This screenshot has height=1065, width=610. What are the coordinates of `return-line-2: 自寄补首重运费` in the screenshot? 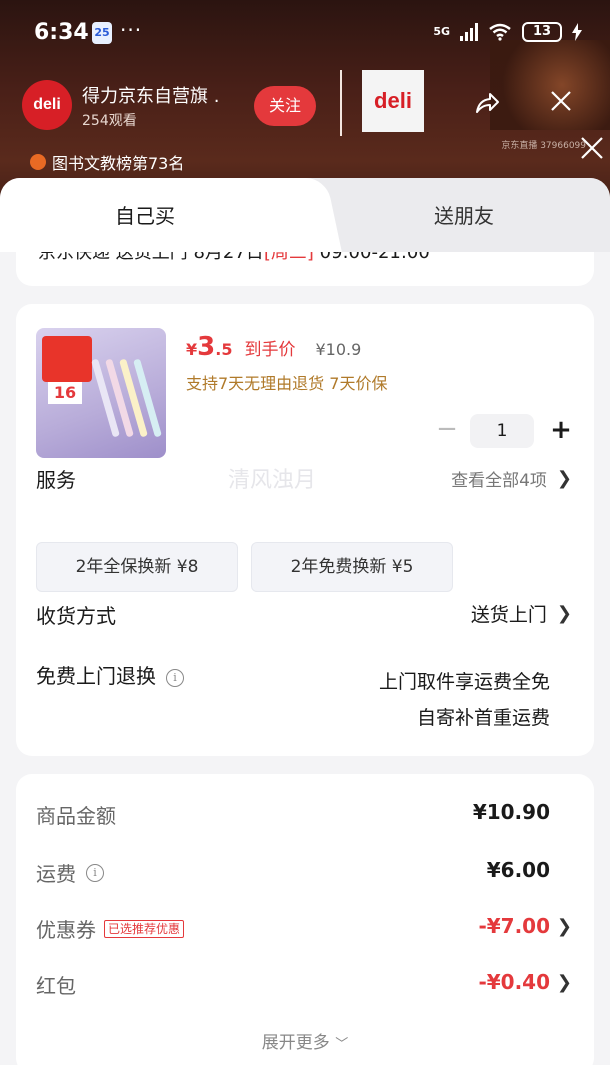 It's located at (483, 718).